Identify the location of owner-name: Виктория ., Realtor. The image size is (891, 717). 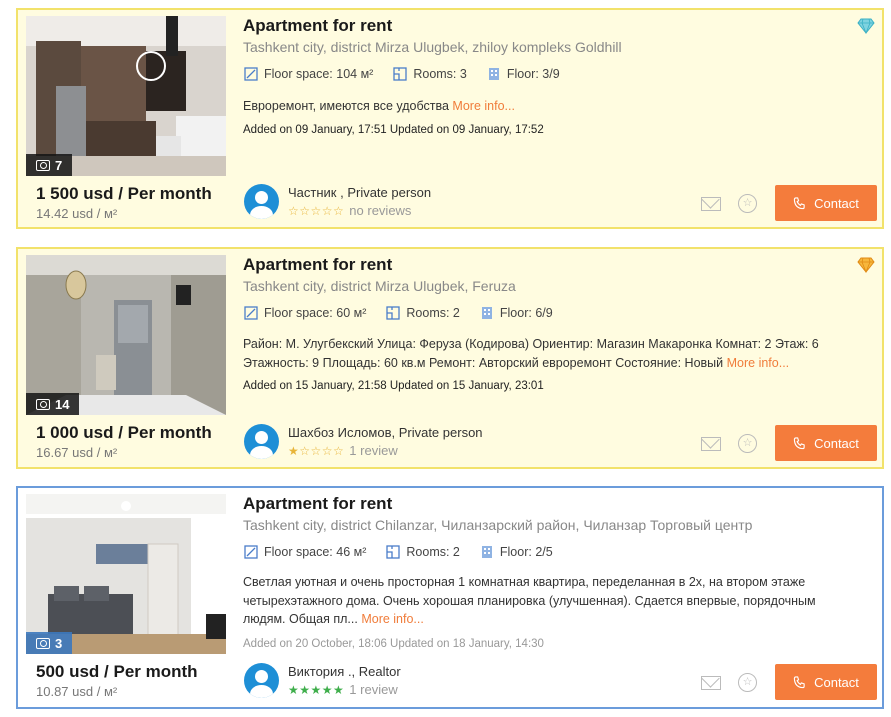
(344, 671).